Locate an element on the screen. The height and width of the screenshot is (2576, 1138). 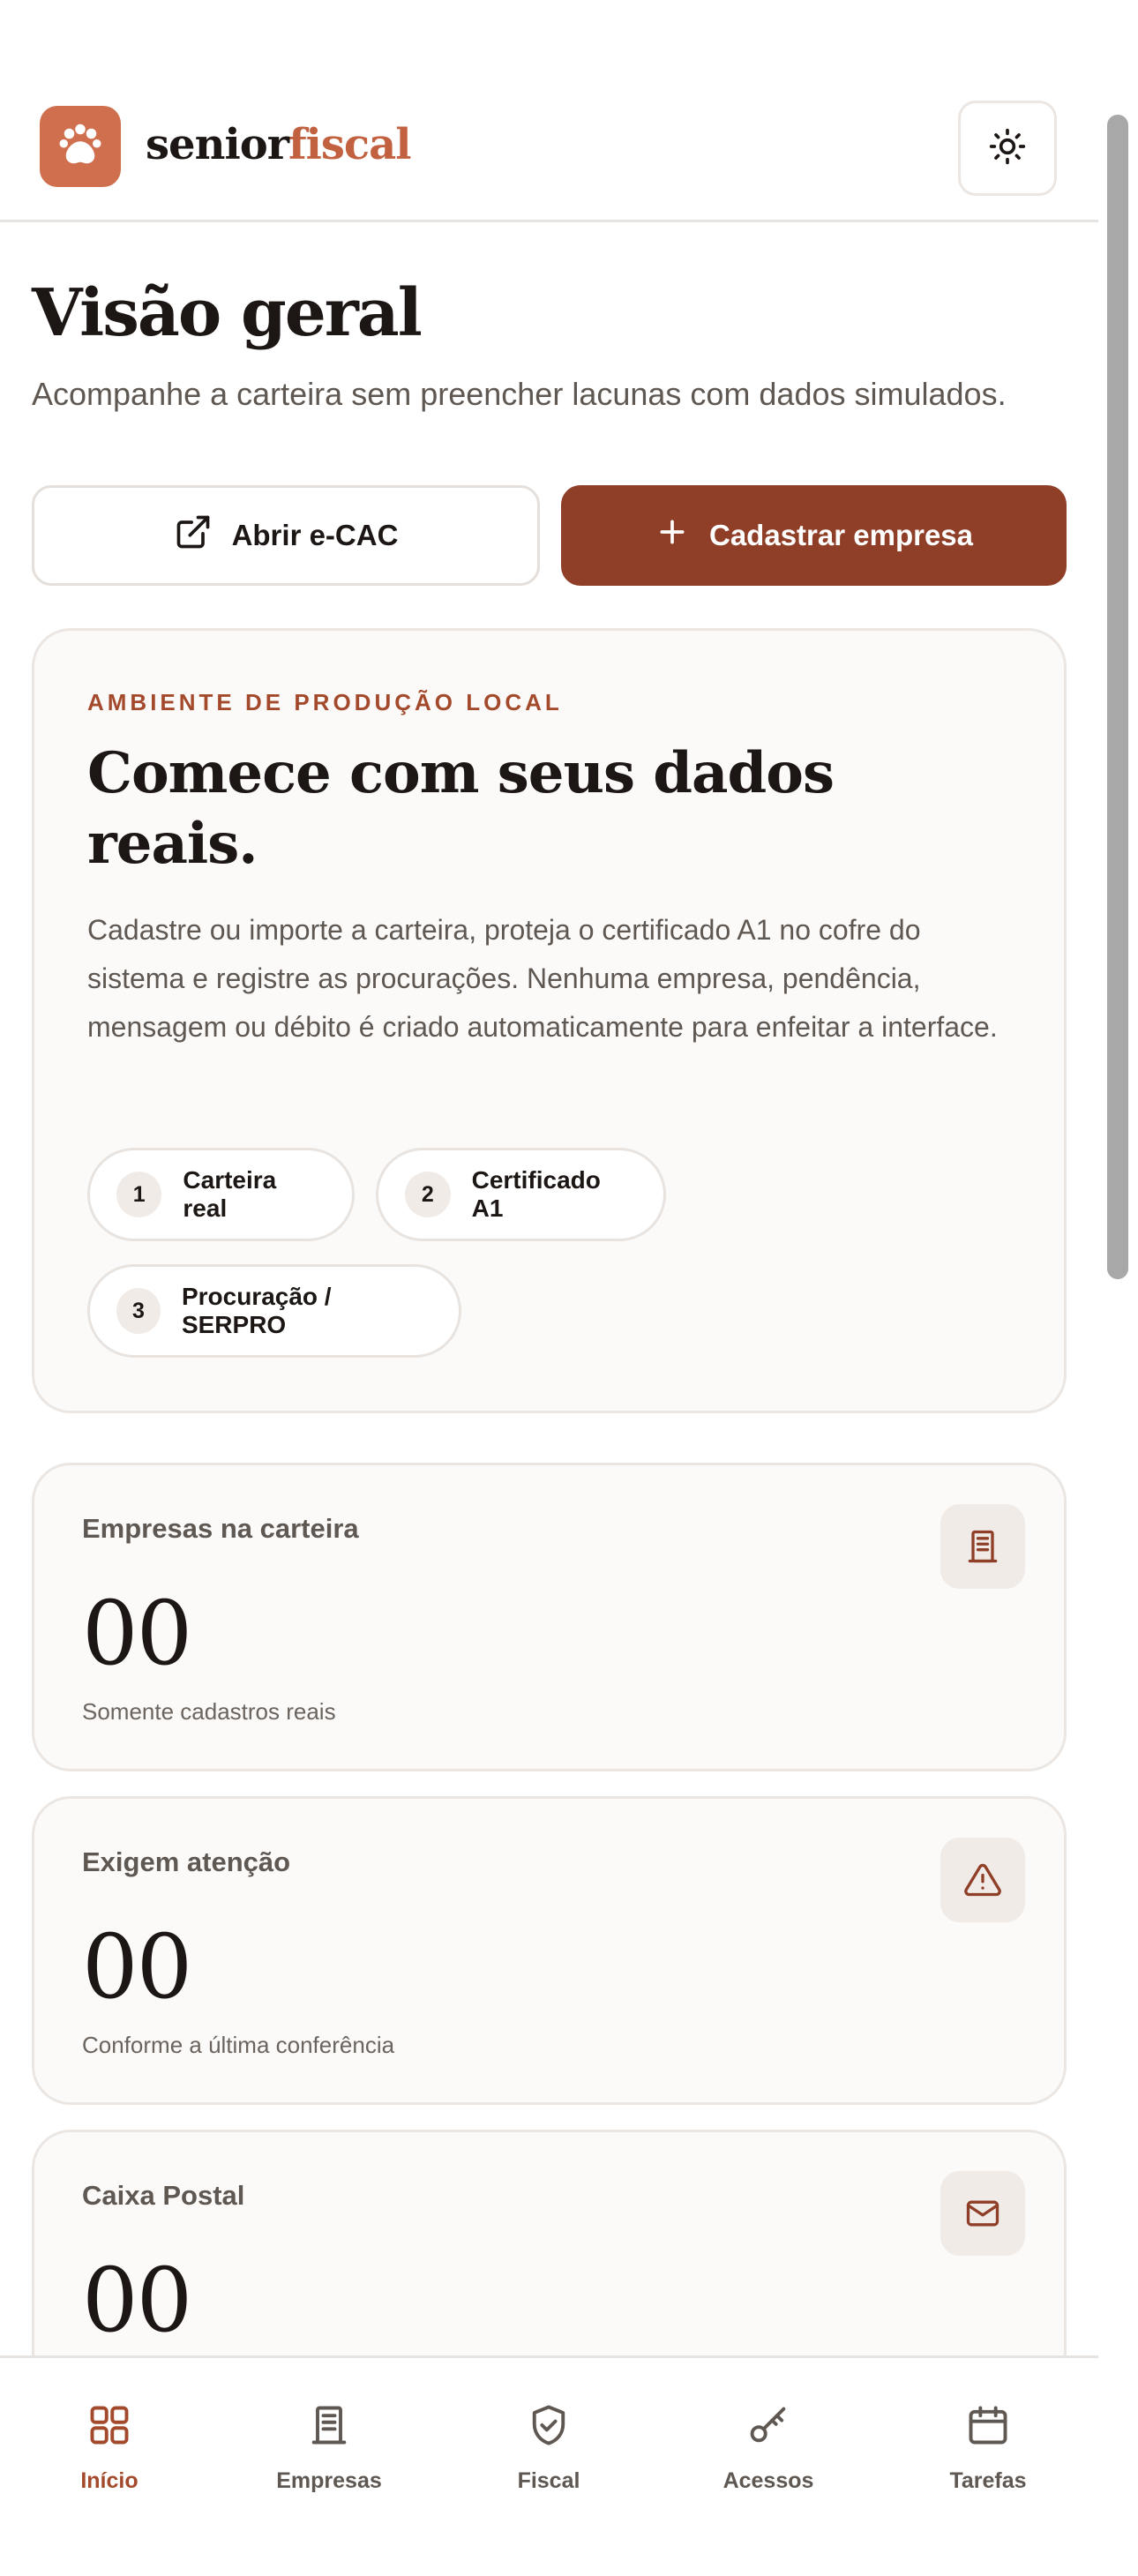
step-chip-2: 2 Certificado A1 is located at coordinates (521, 1195).